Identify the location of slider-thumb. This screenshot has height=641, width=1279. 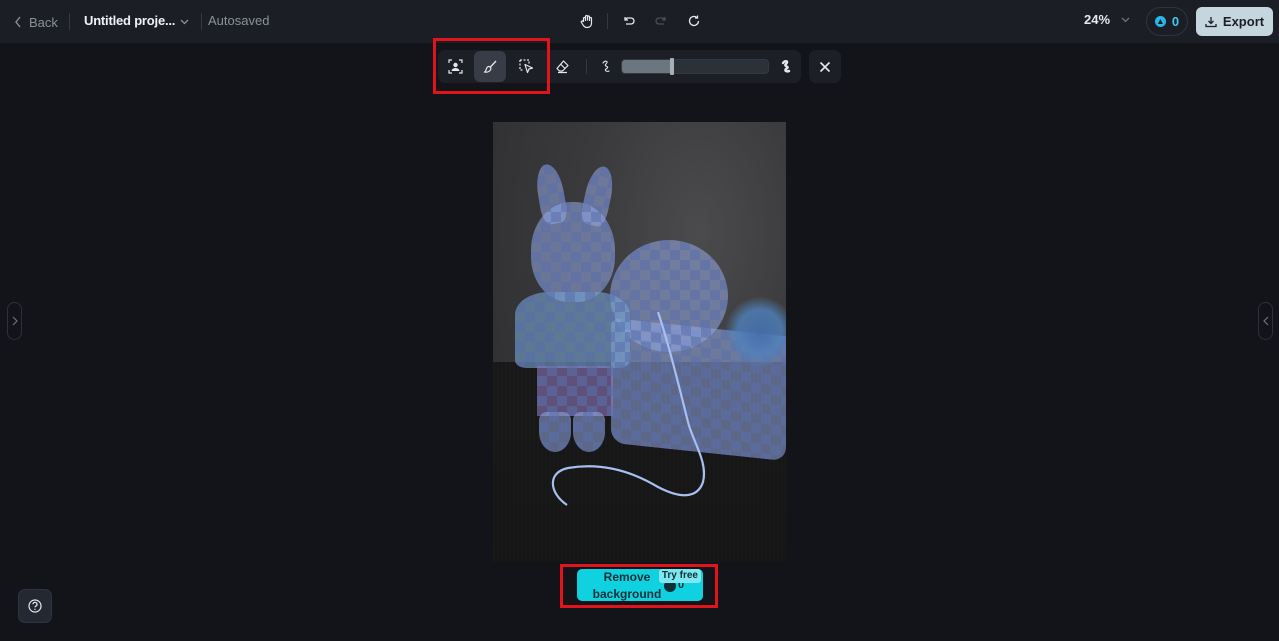
(671, 66).